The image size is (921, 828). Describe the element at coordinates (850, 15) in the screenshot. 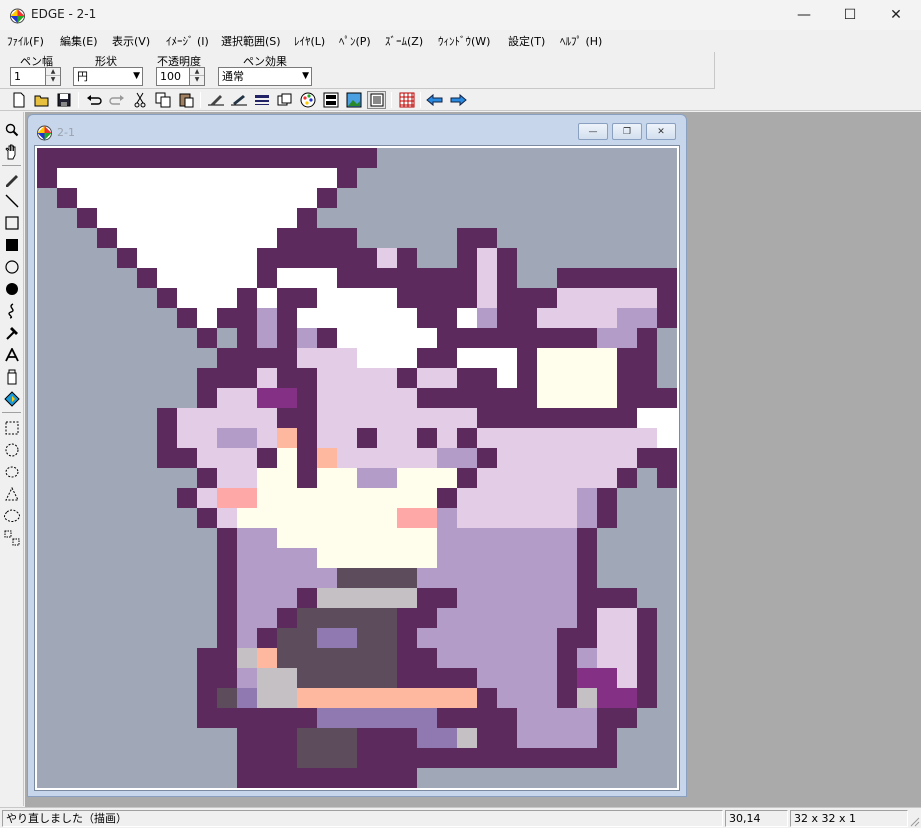

I see `maximize-button: ☐` at that location.